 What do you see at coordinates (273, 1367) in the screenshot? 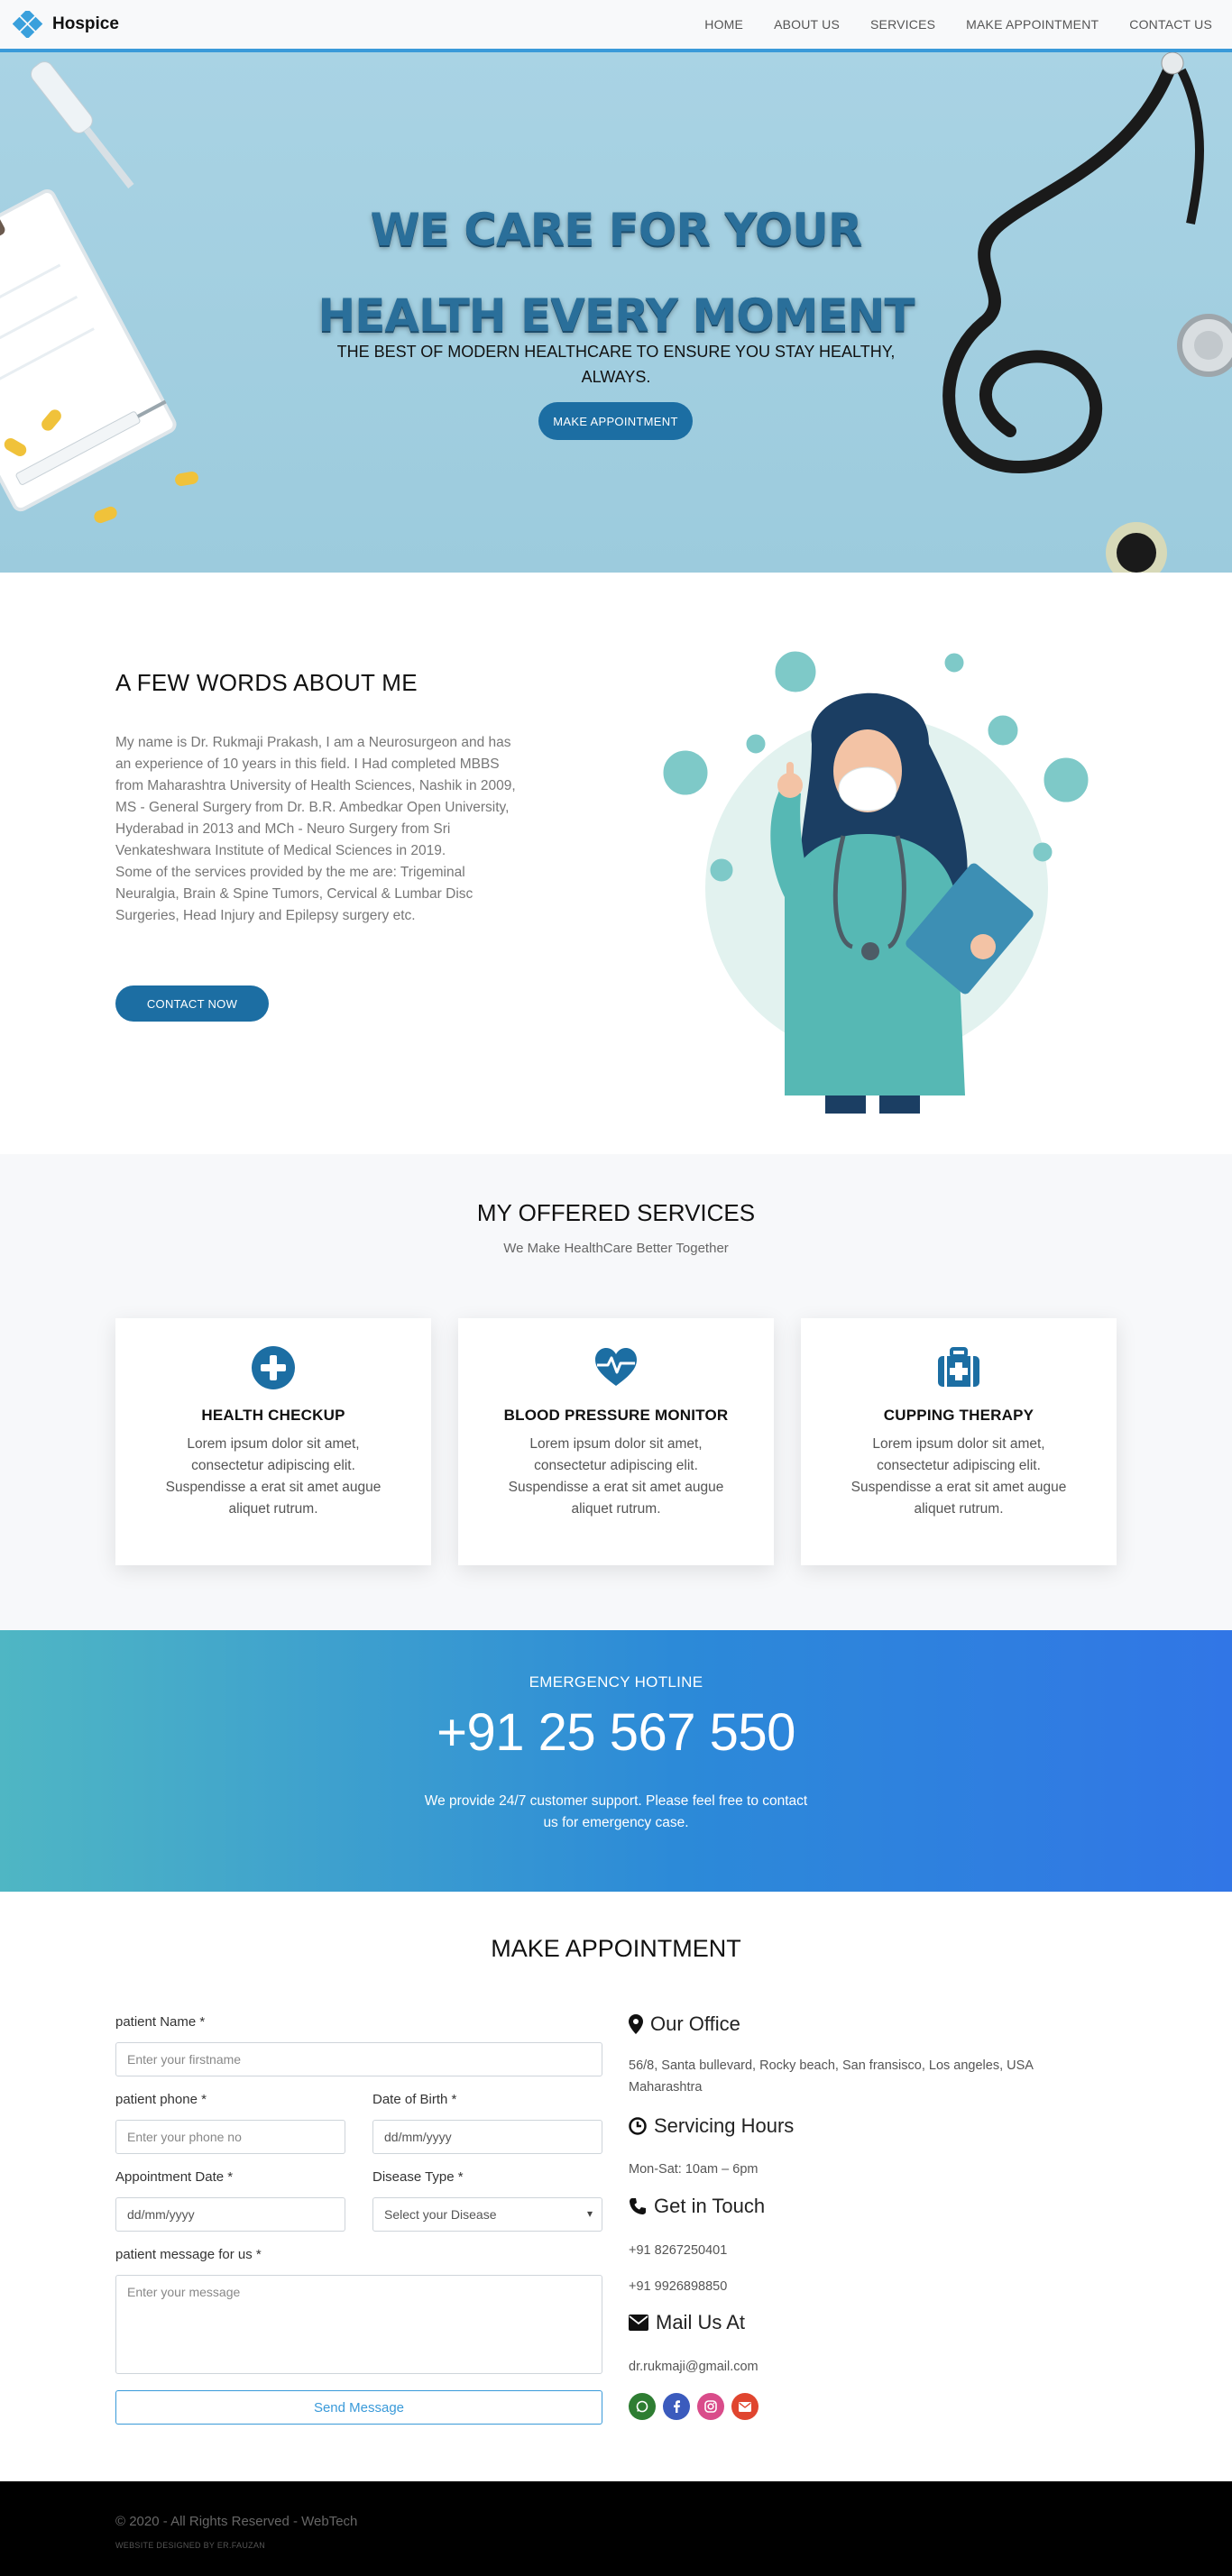
I see `plus-circle-icon` at bounding box center [273, 1367].